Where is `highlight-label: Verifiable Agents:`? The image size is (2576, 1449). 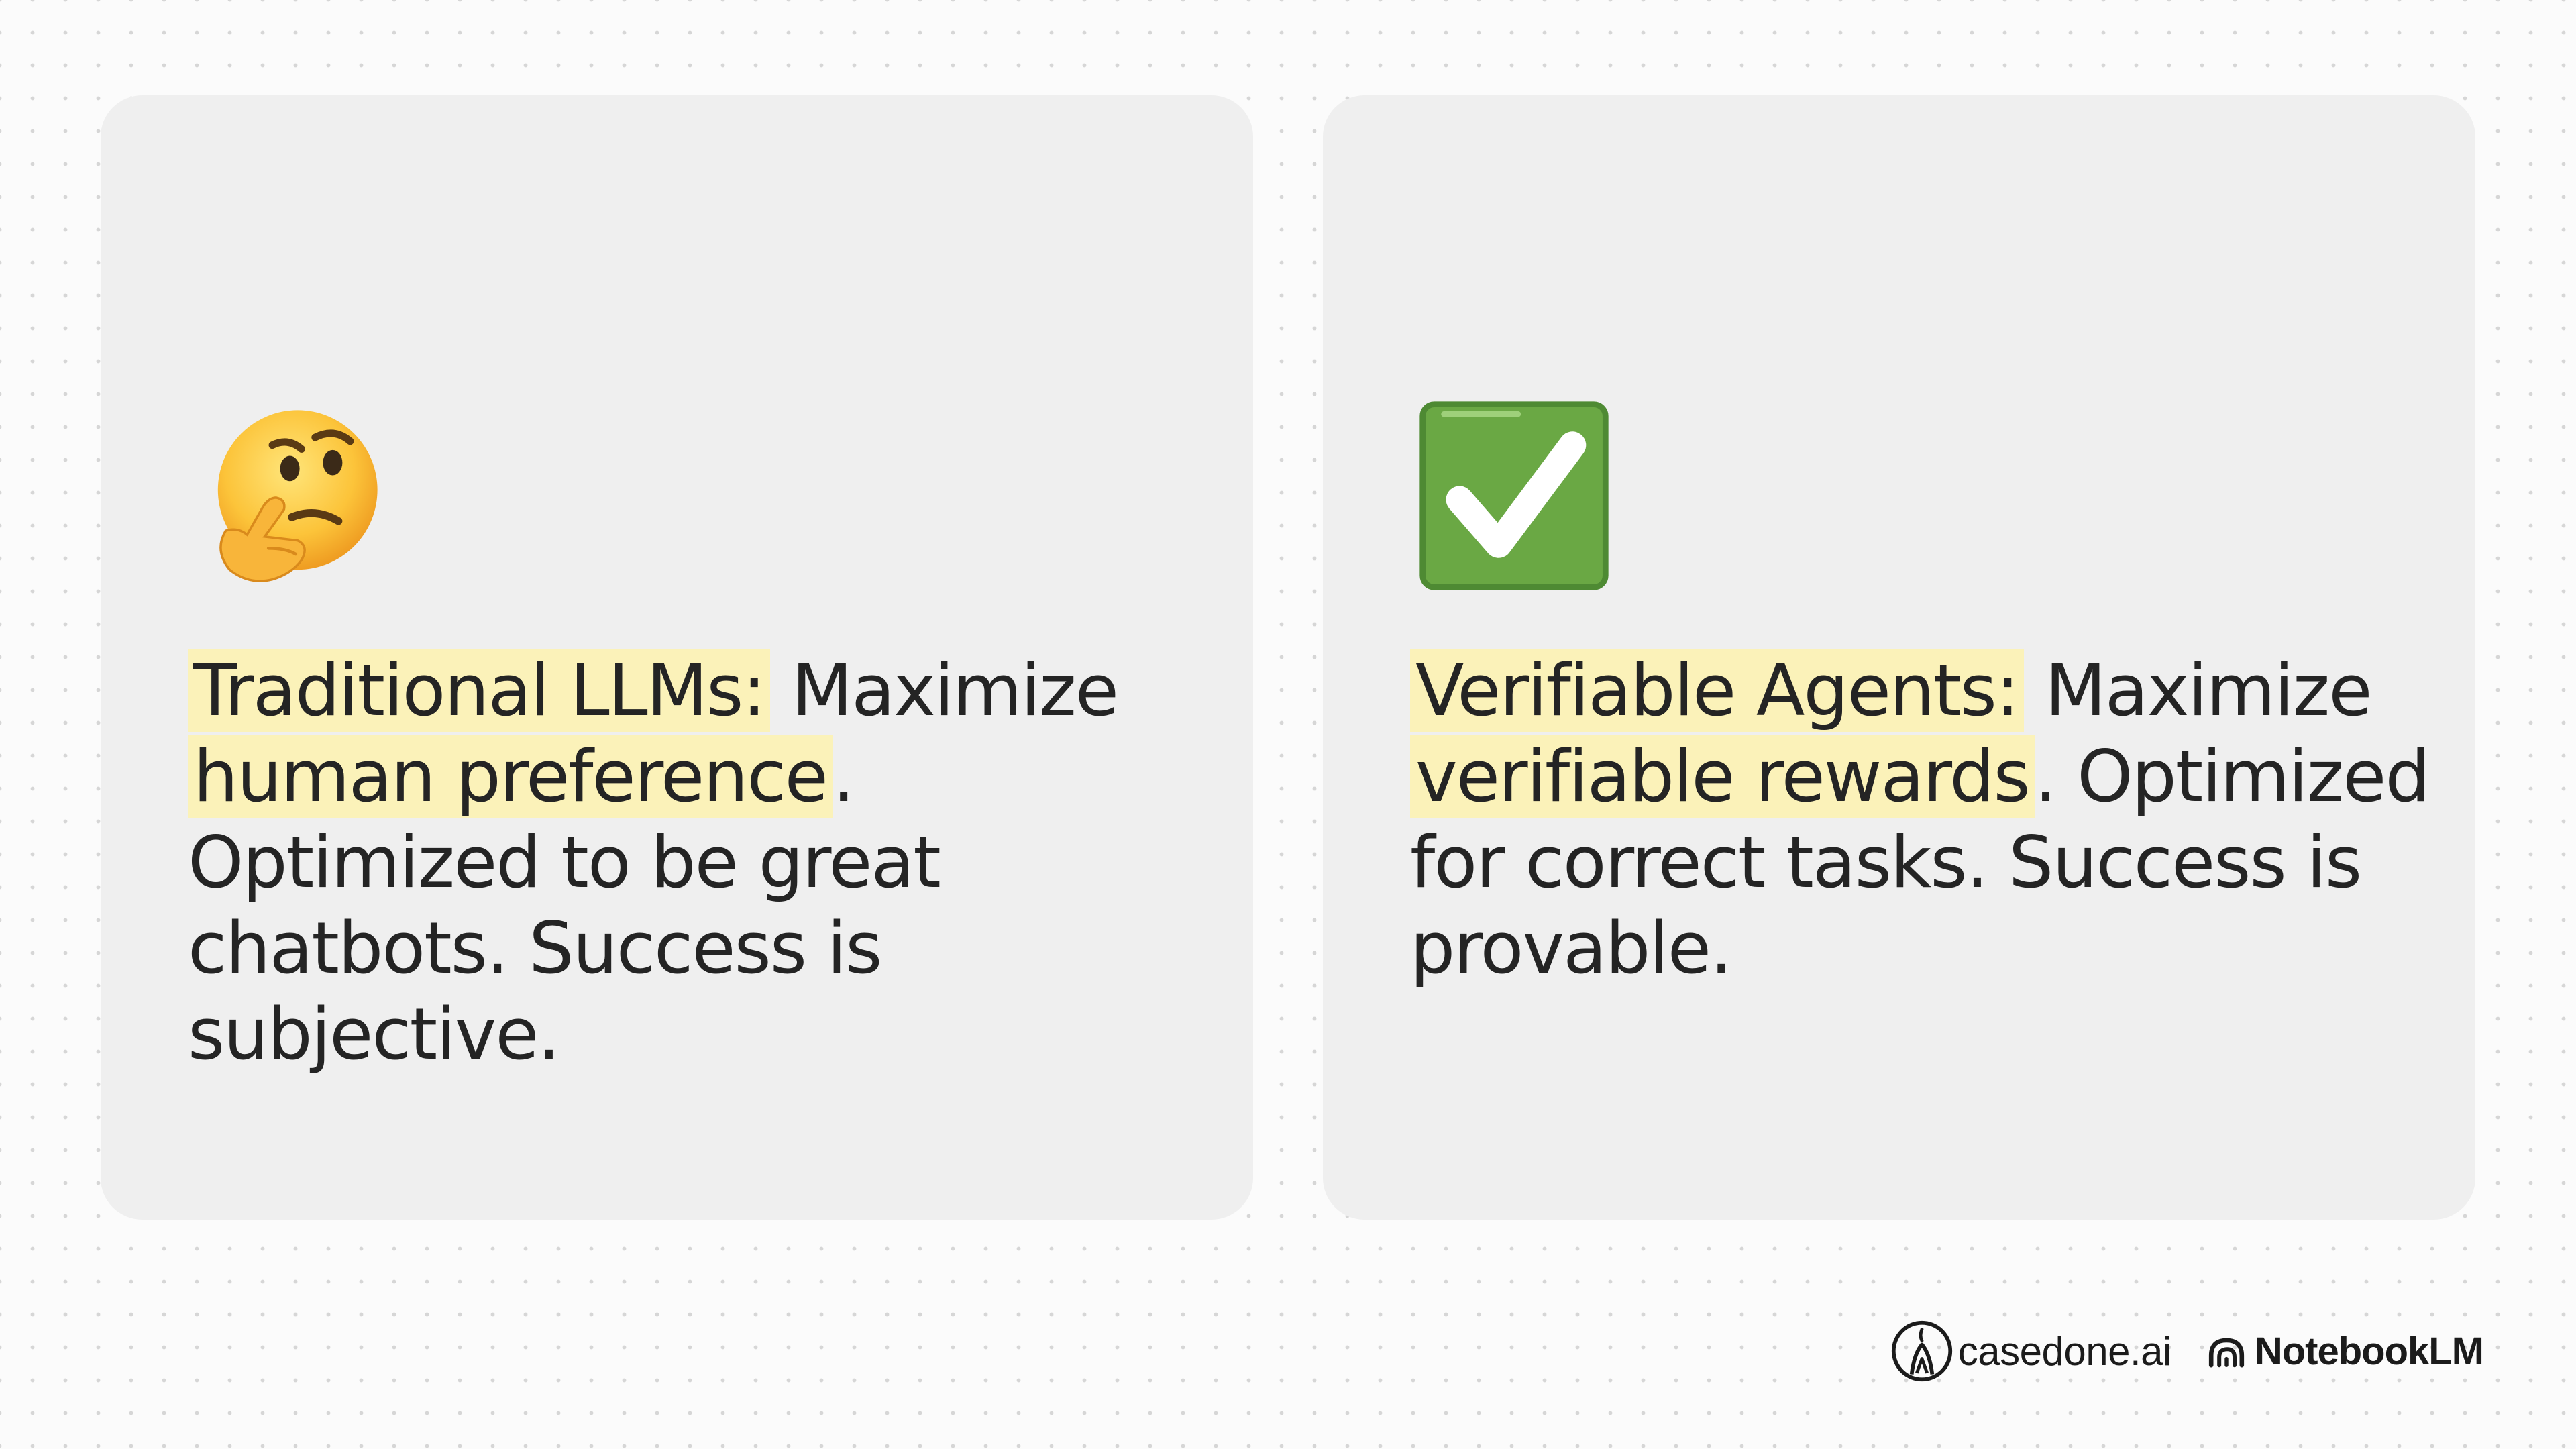
highlight-label: Verifiable Agents: is located at coordinates (1717, 690).